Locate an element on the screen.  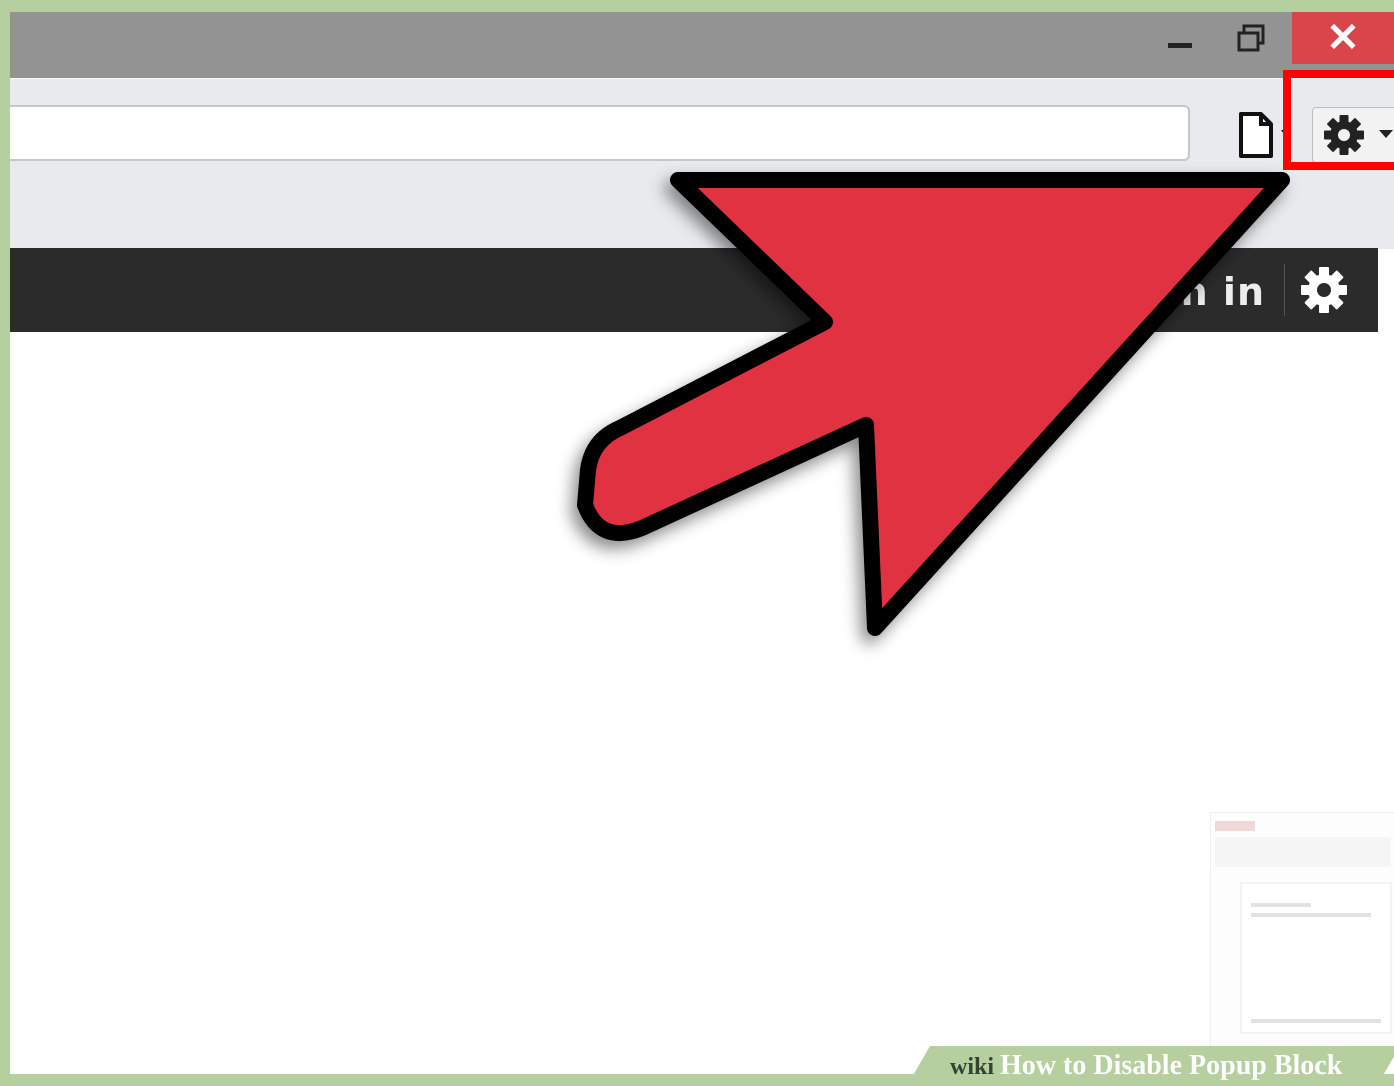
restore-button is located at coordinates (1251, 38).